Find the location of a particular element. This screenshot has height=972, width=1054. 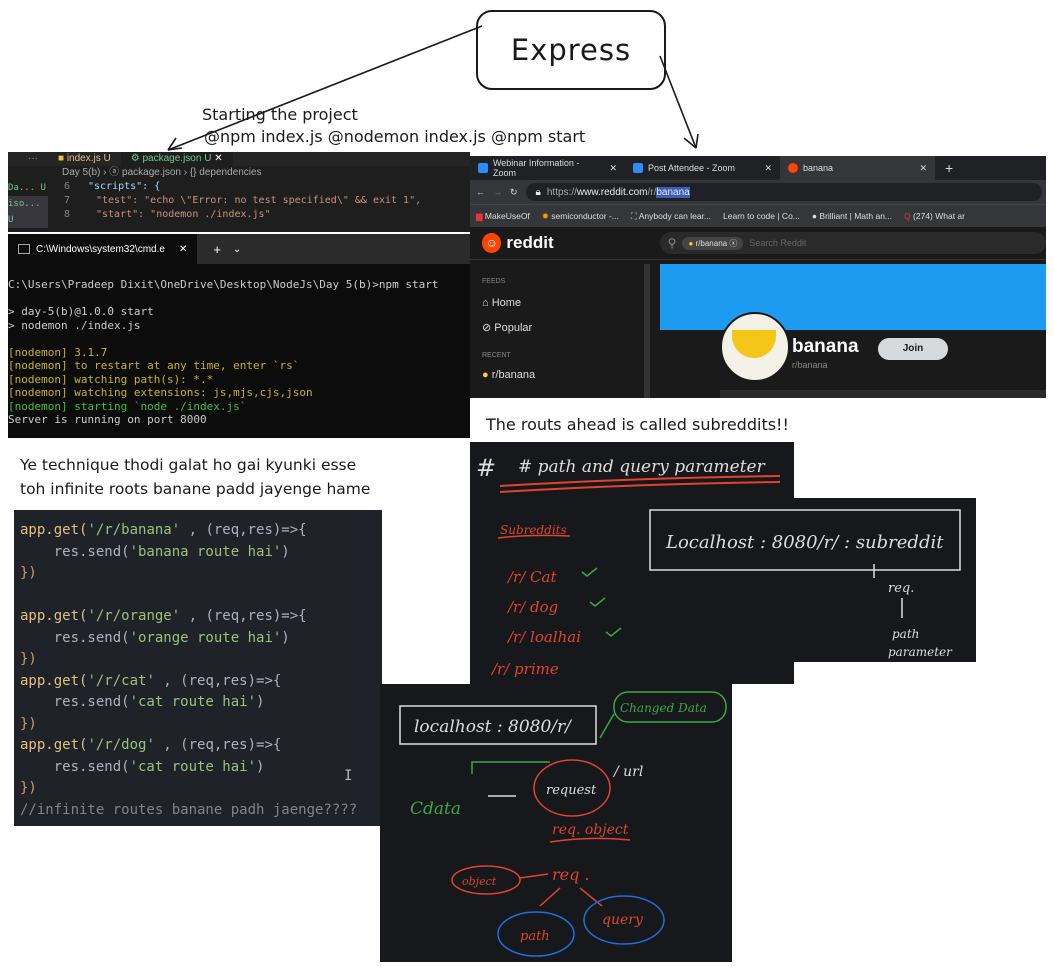

back-icon: ← is located at coordinates (480, 192).